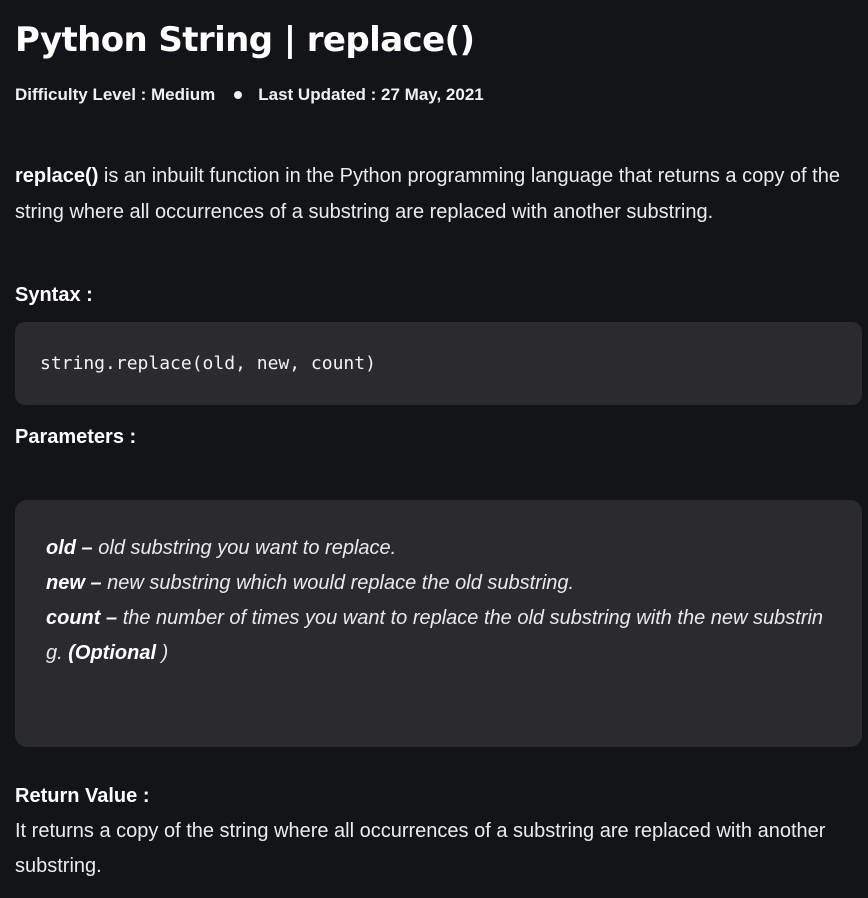  I want to click on function-name: replace(), so click(57, 176).